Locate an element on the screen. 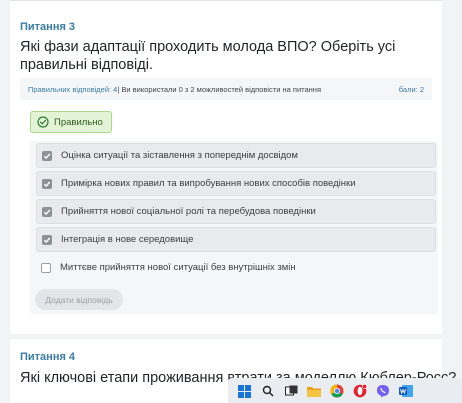 Image resolution: width=462 pixels, height=403 pixels. question-label: Питання 3 is located at coordinates (48, 27).